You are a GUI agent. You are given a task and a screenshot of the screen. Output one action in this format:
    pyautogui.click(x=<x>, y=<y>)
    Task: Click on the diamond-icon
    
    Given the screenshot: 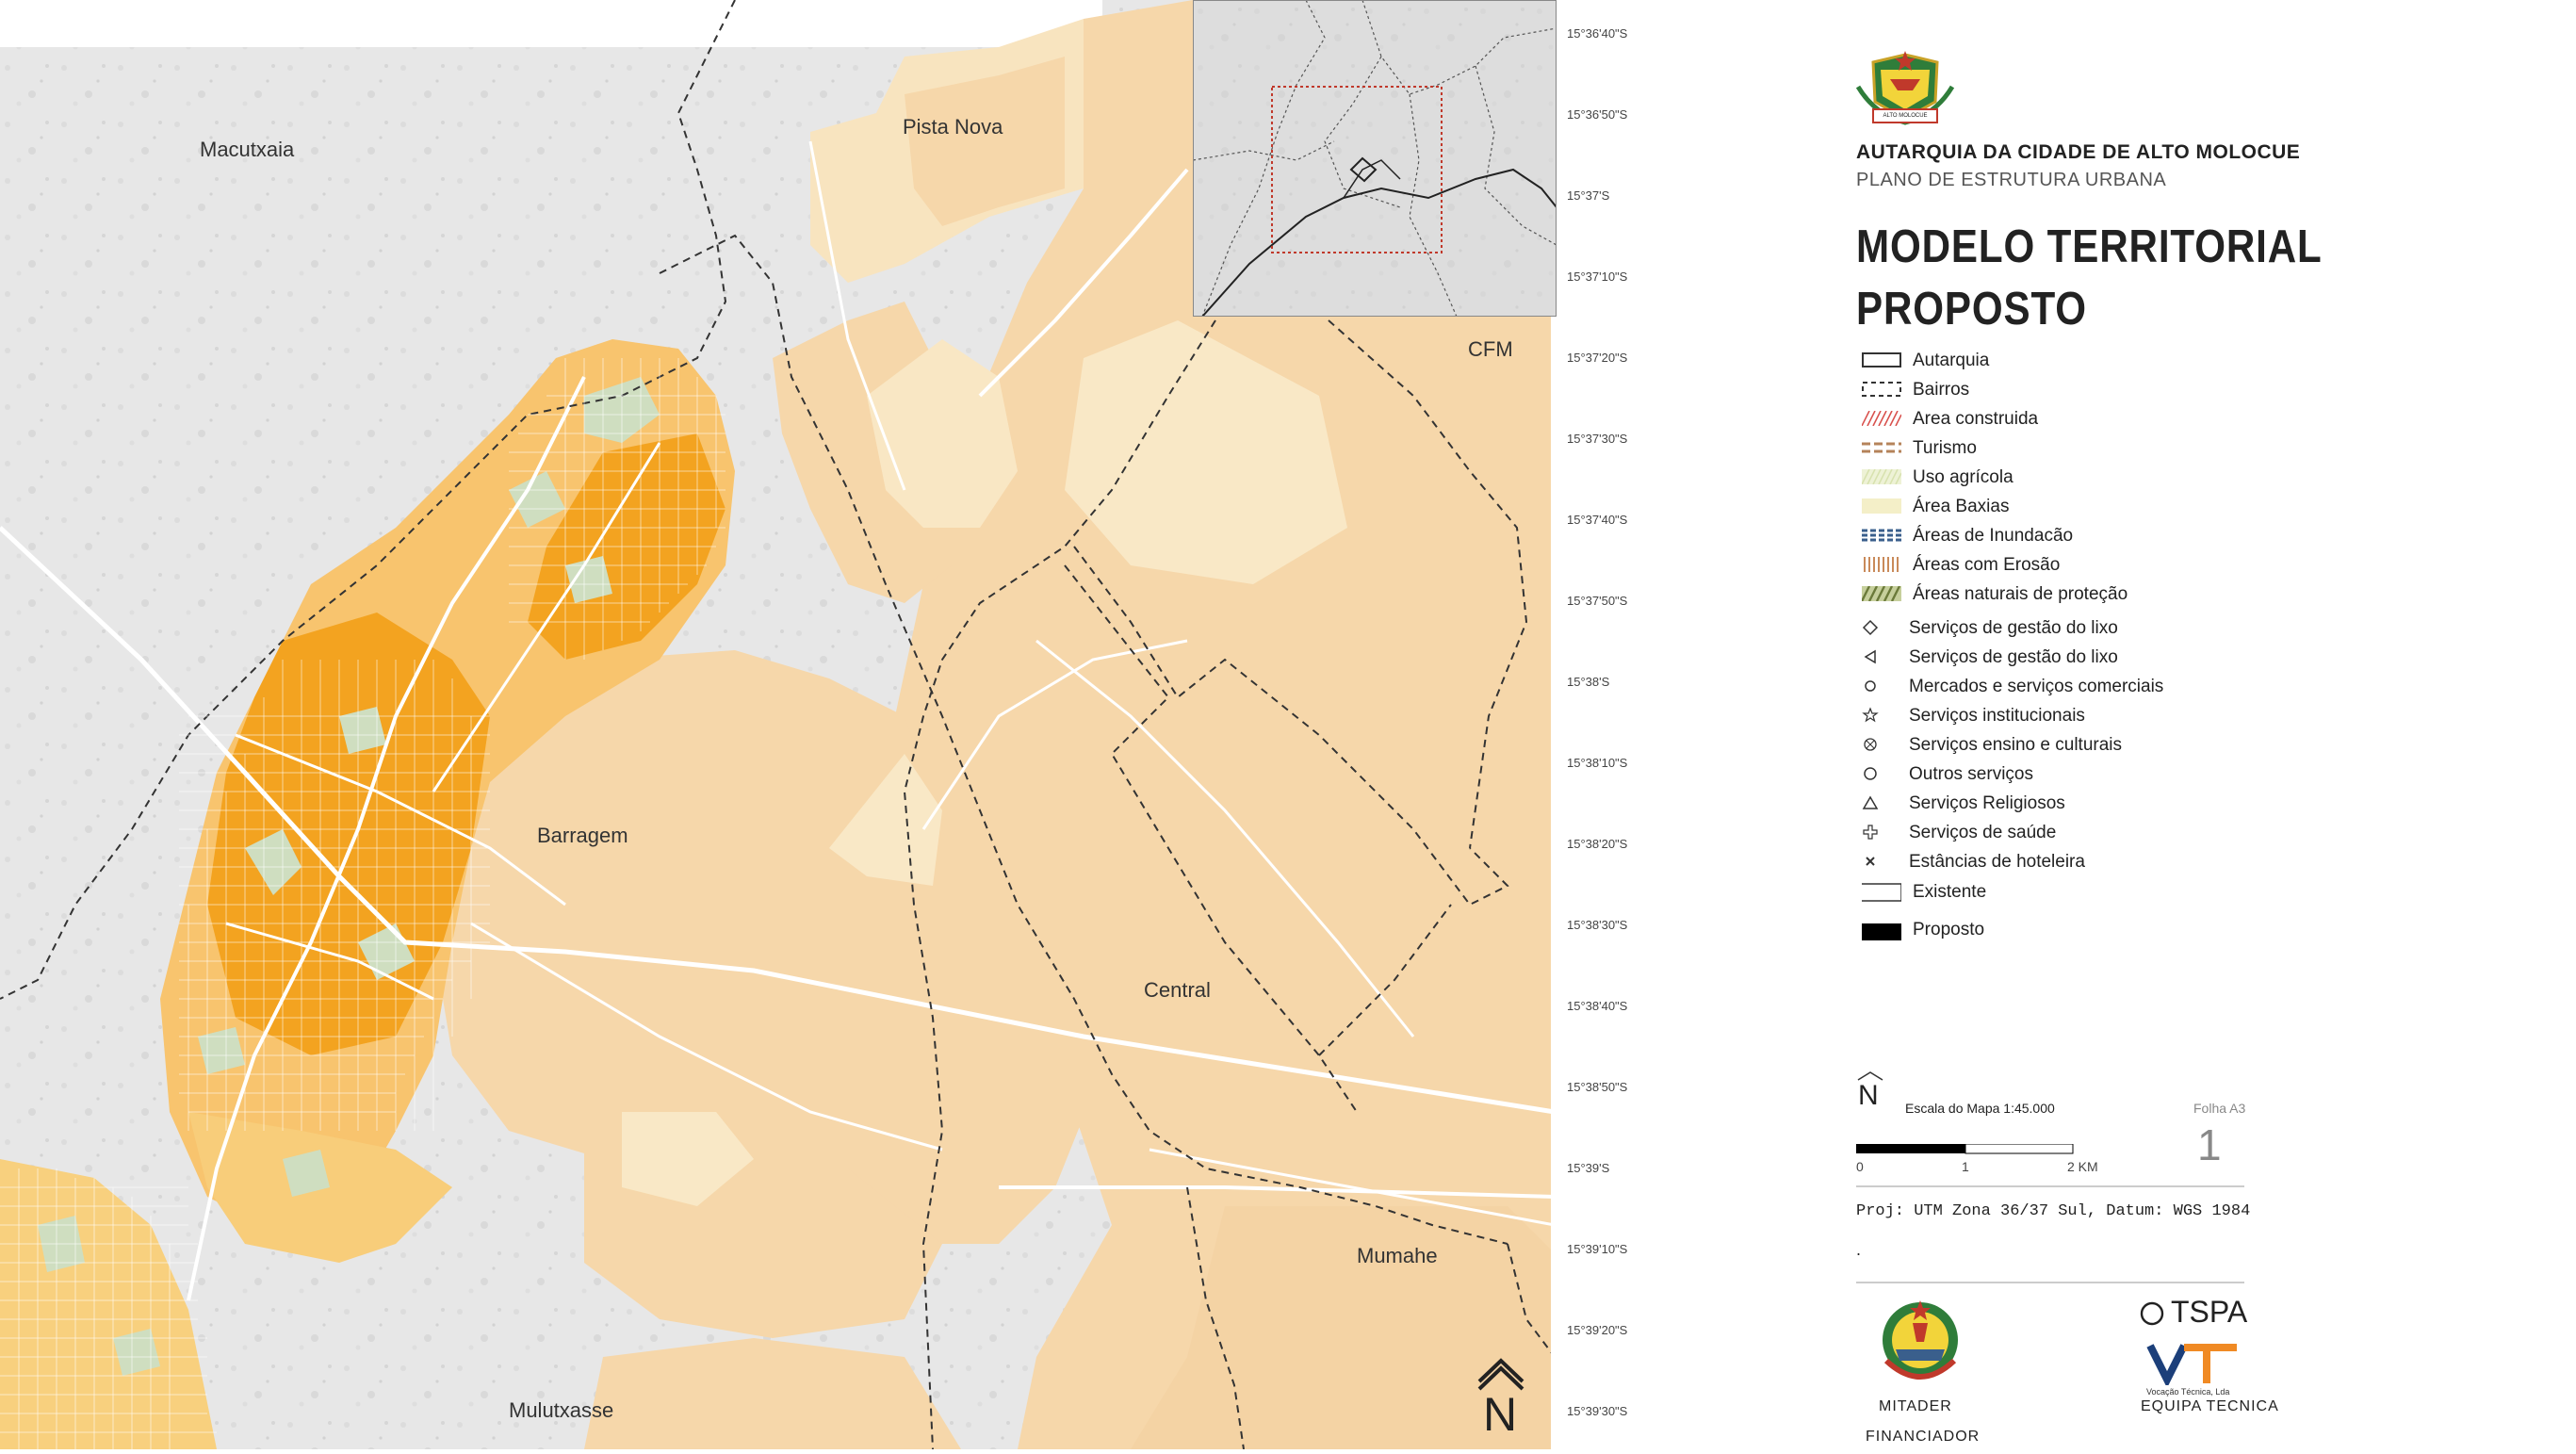 What is the action you would take?
    pyautogui.click(x=1870, y=627)
    